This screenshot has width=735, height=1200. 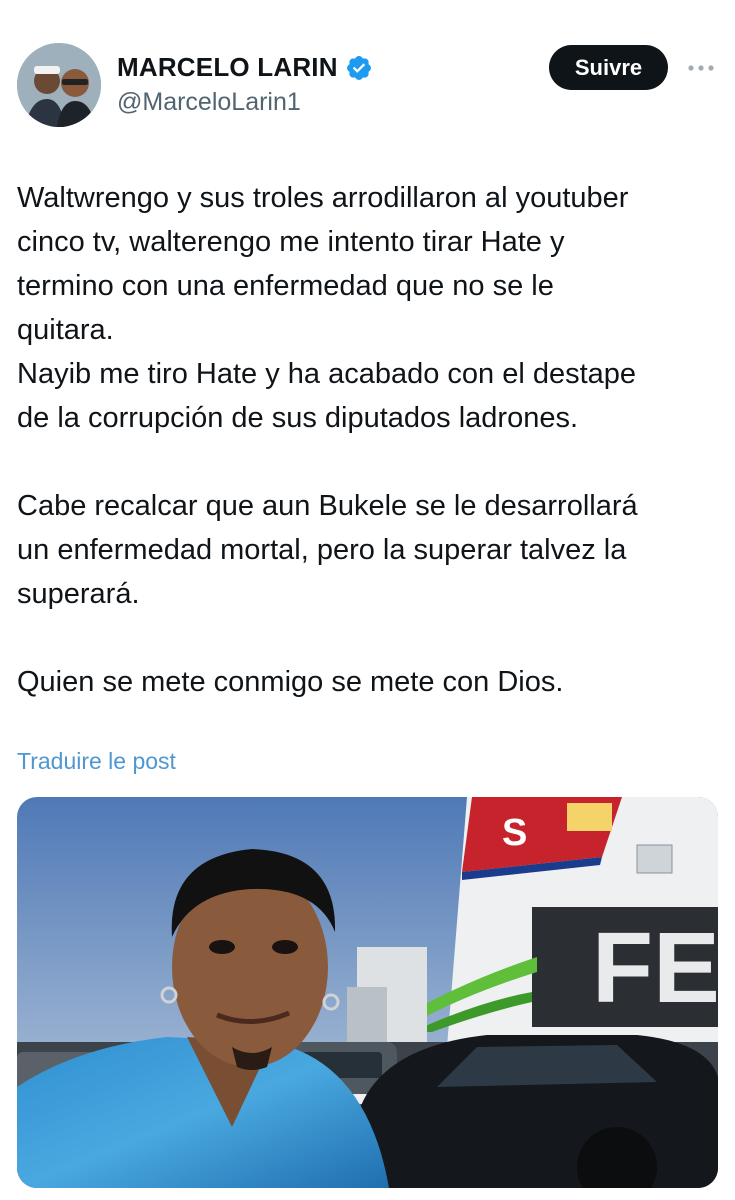 I want to click on author-name-row: MARCELO LARIN, so click(x=245, y=67).